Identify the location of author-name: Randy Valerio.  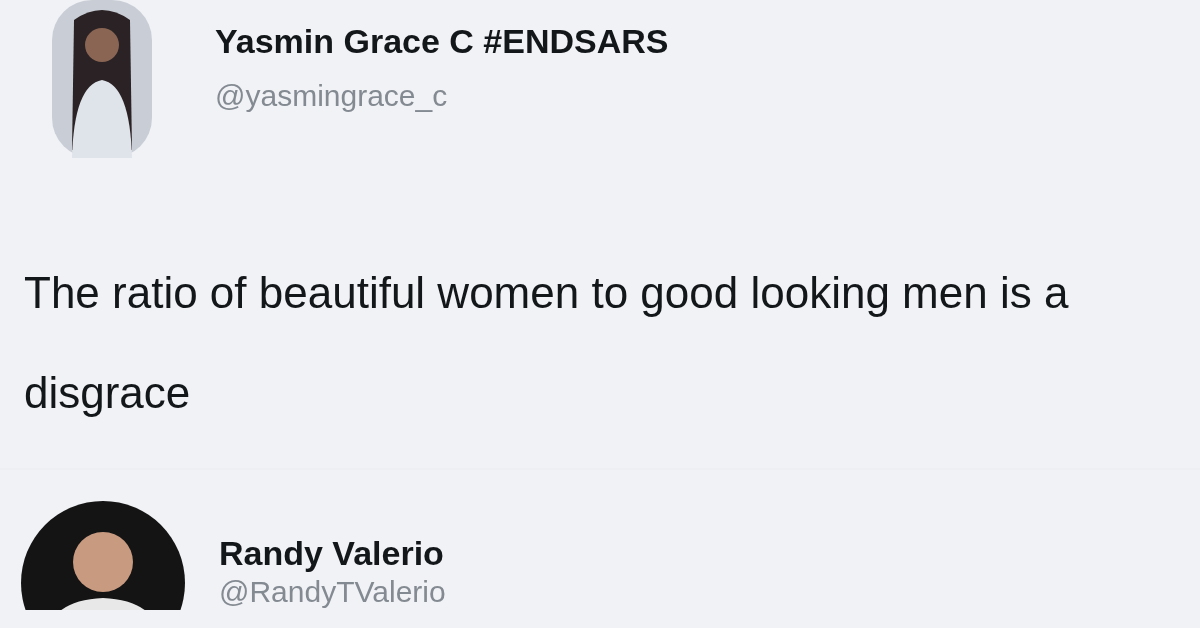
(332, 554).